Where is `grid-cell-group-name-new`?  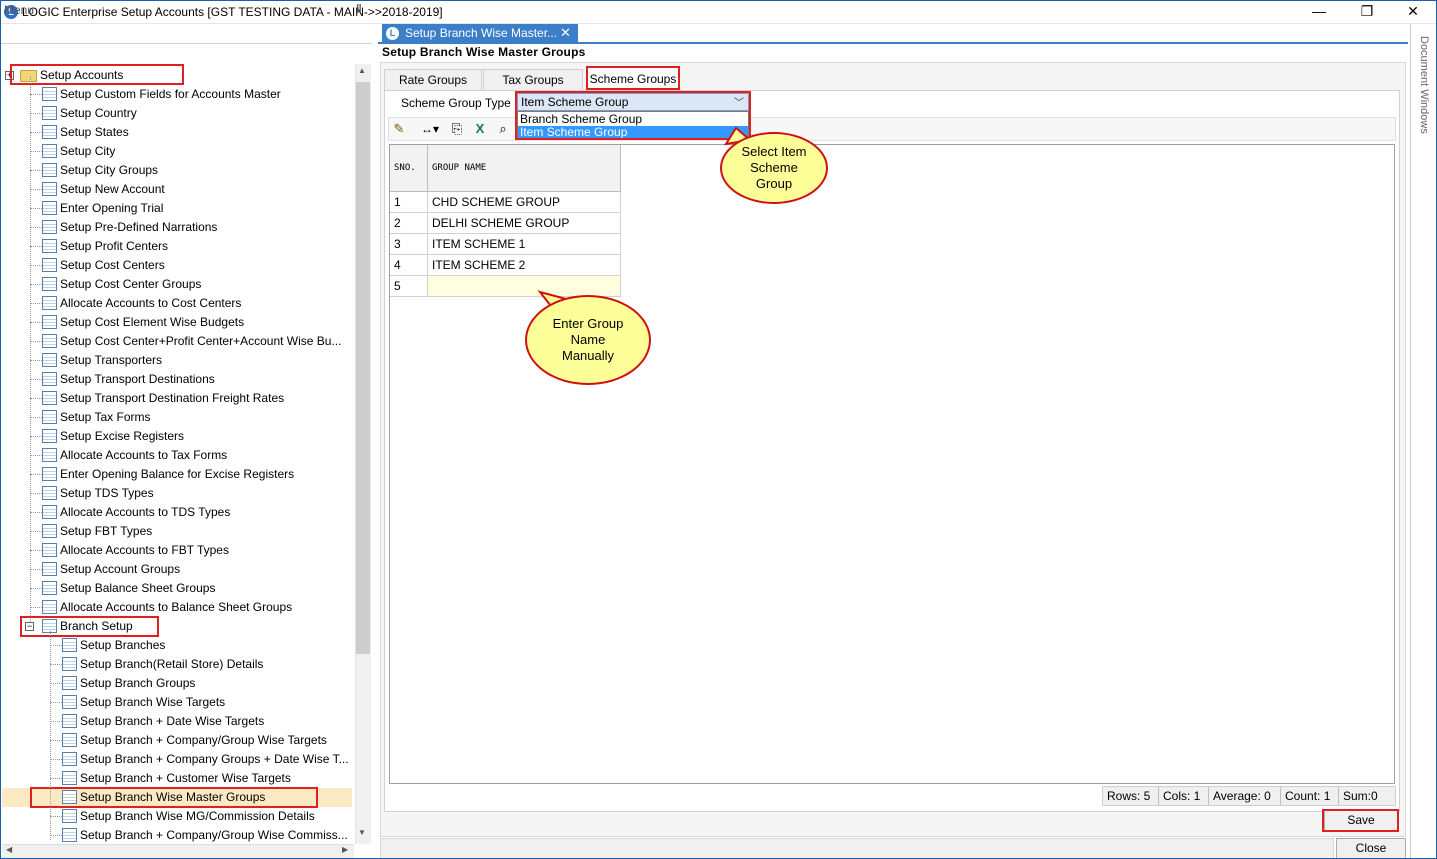
grid-cell-group-name-new is located at coordinates (524, 286).